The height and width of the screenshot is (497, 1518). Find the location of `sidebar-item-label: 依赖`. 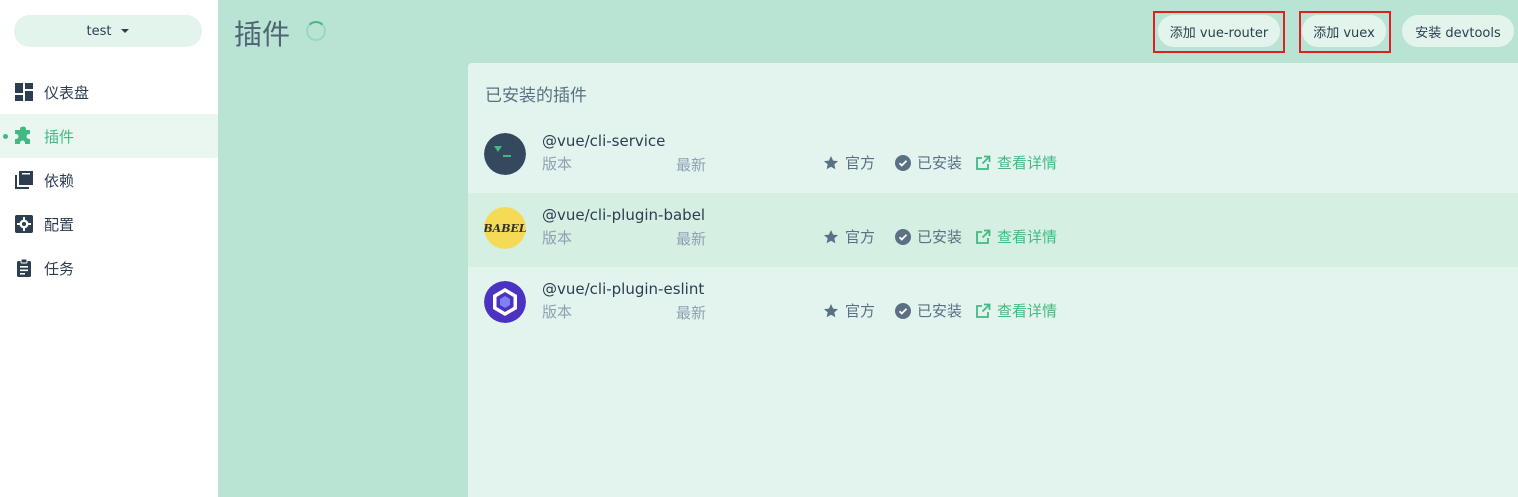

sidebar-item-label: 依赖 is located at coordinates (59, 180).